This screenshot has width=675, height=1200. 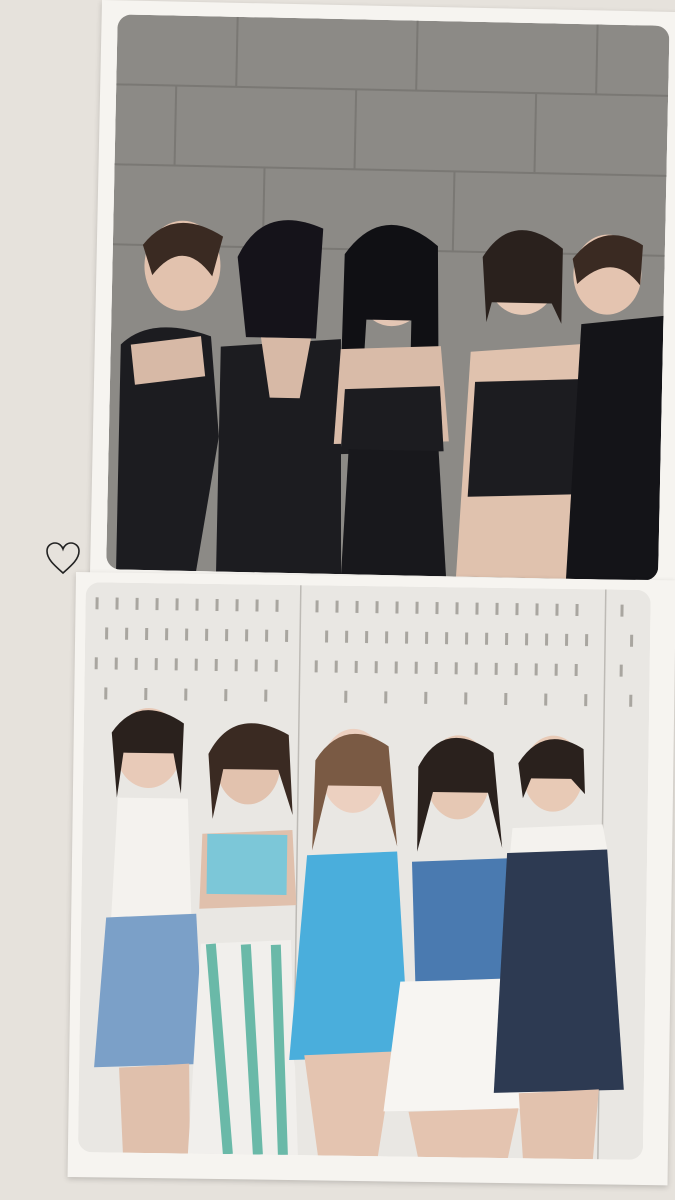 I want to click on heart-outline-icon, so click(x=63, y=558).